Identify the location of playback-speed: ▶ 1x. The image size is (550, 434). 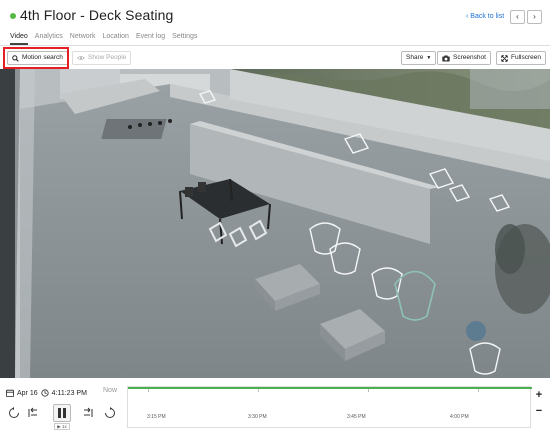
(62, 426).